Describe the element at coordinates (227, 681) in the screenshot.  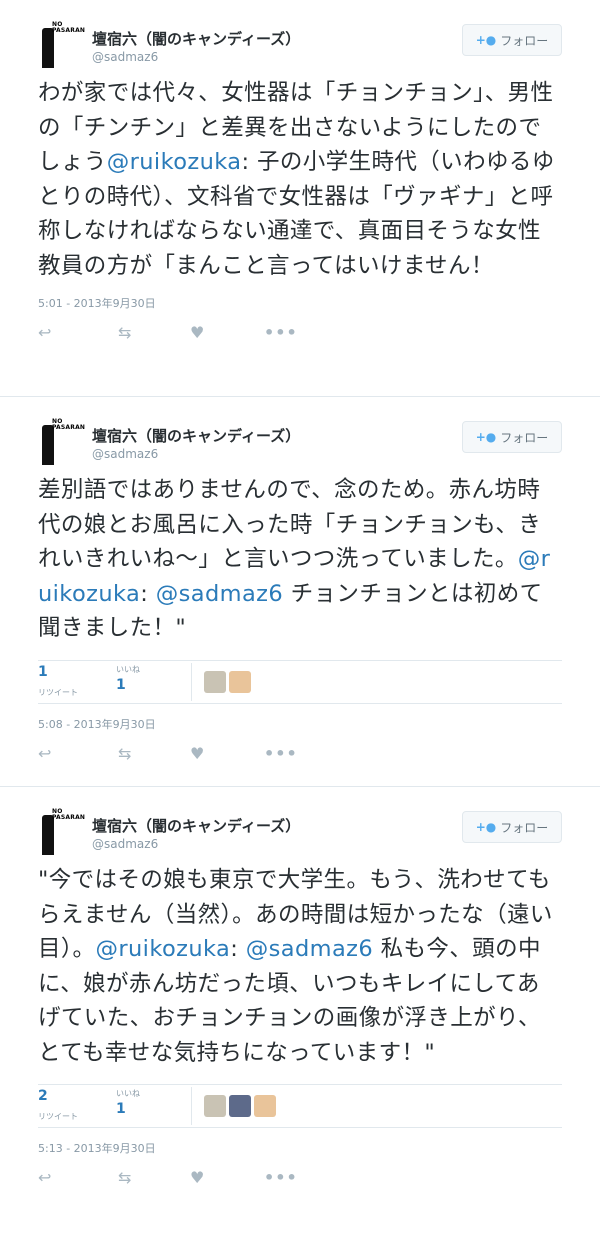
I see `liker-avatars` at that location.